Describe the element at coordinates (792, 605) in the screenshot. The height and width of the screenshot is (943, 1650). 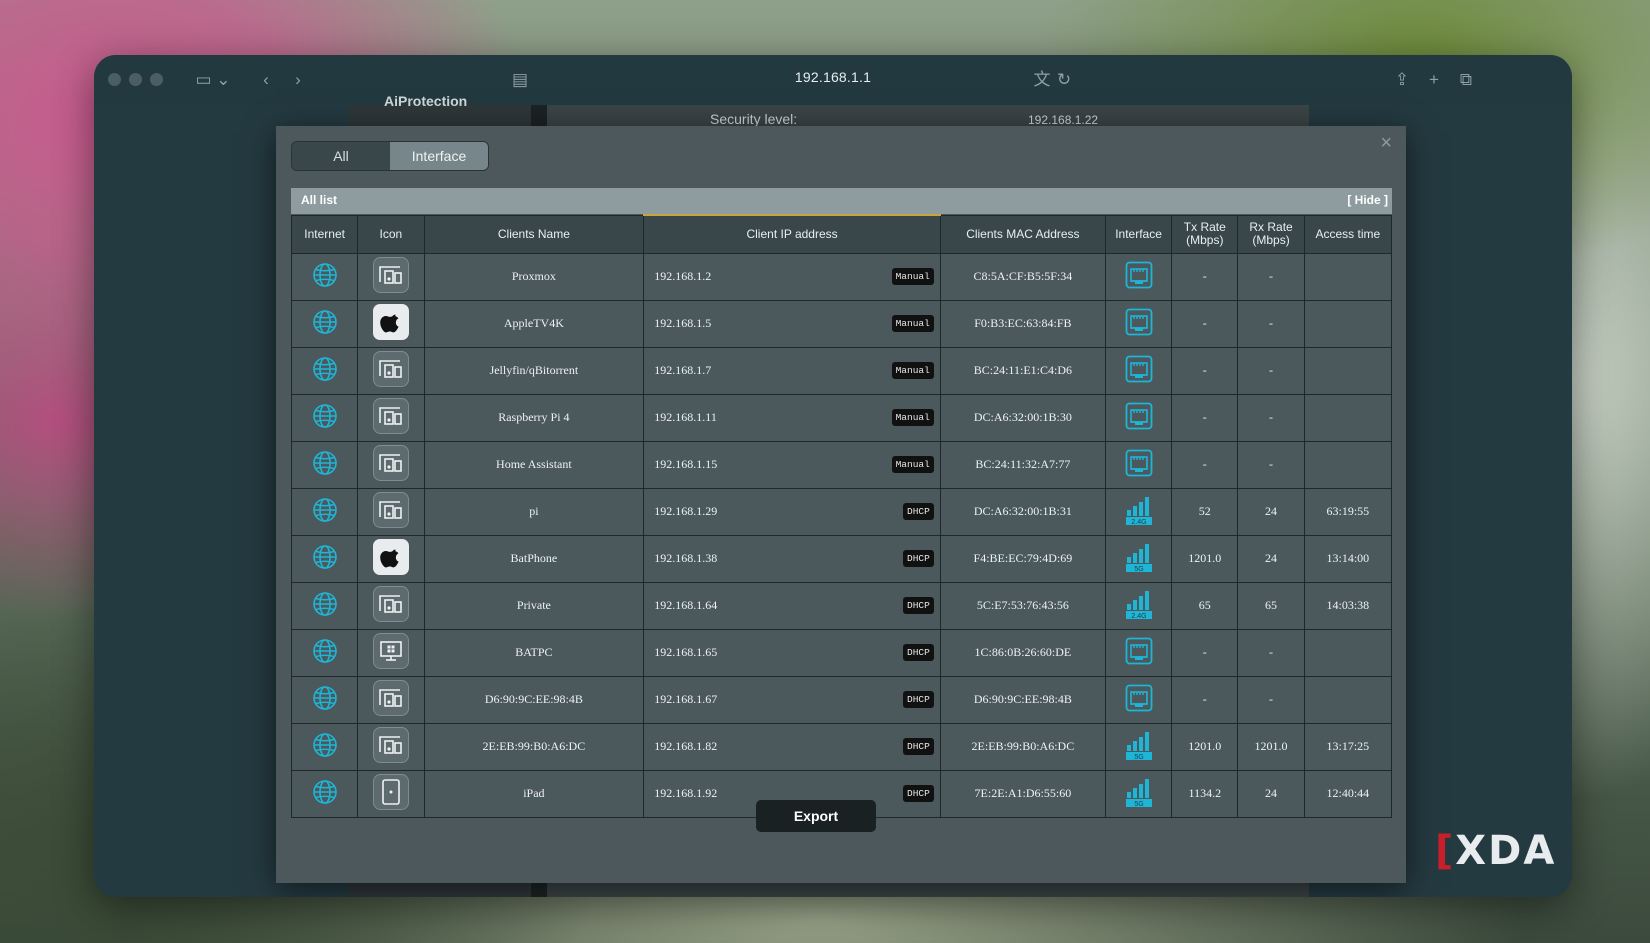
I see `client-ip-cell: 192.168.1.64 DHCP` at that location.